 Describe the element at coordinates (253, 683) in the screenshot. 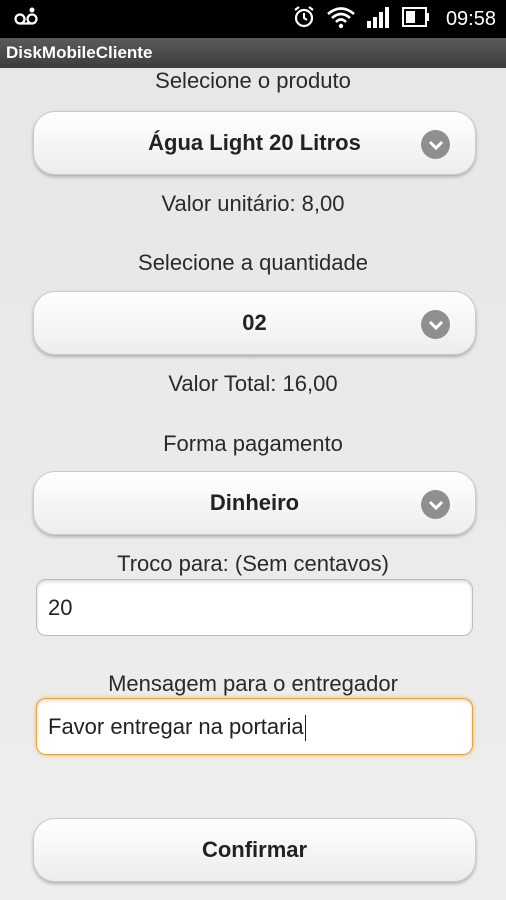

I see `message-label: Mensagem para o entregador` at that location.